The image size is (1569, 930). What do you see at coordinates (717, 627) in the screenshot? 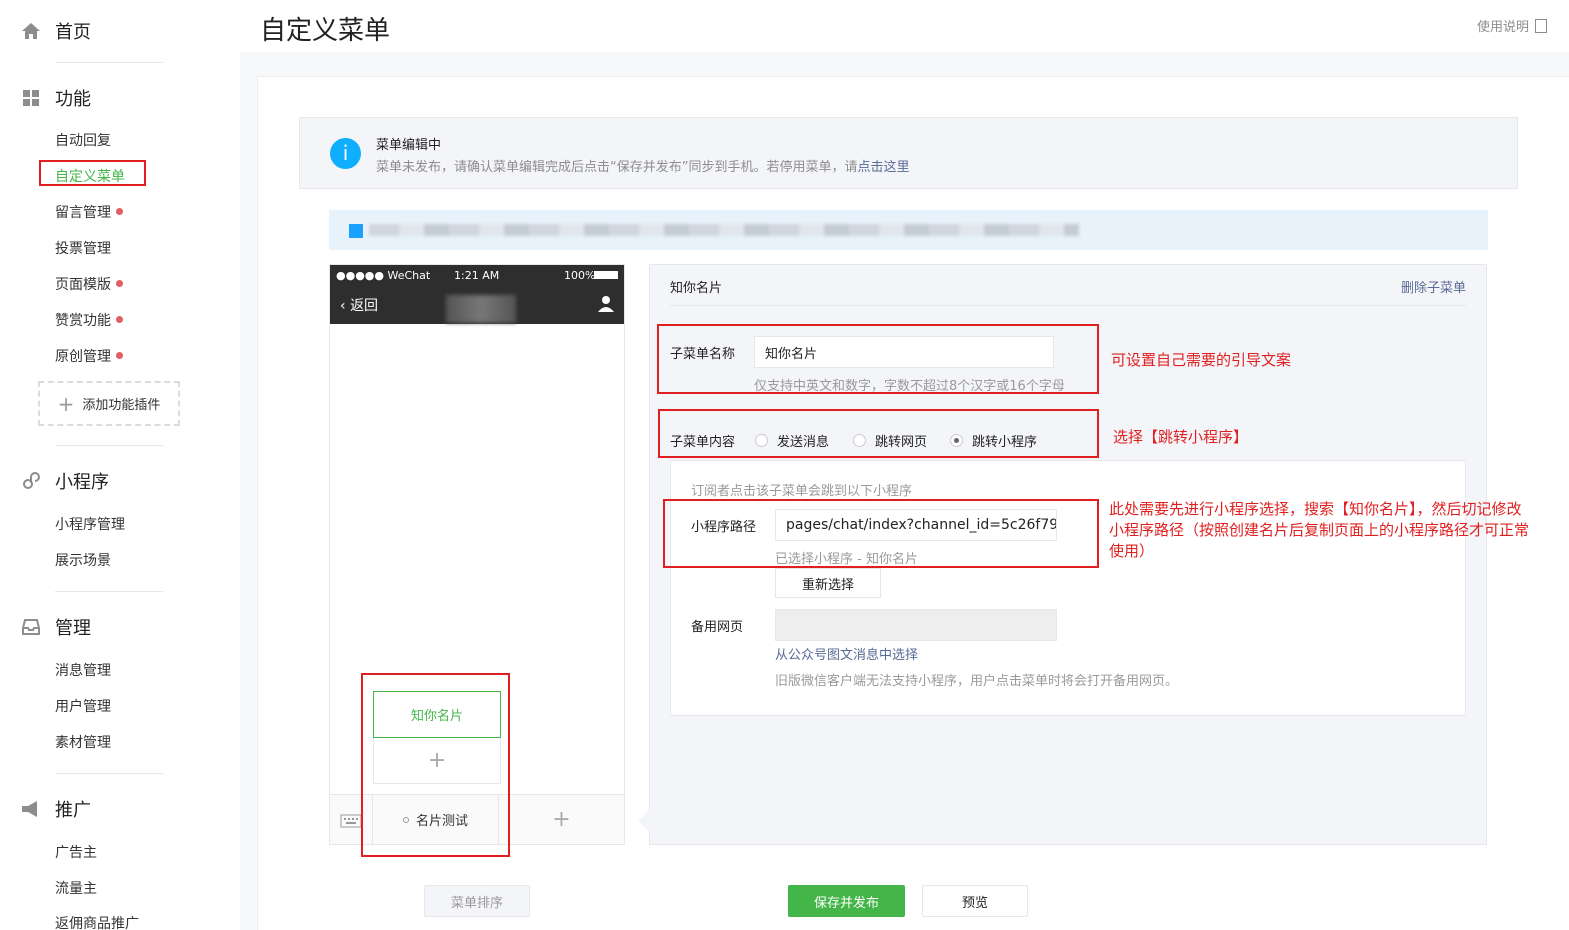
I see `backup-page-label: 备用网页` at bounding box center [717, 627].